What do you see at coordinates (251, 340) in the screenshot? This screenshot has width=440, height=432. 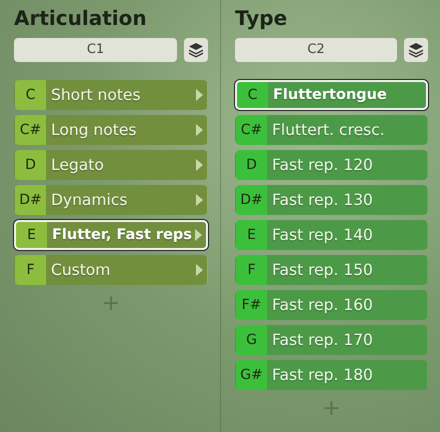 I see `note-key: G` at bounding box center [251, 340].